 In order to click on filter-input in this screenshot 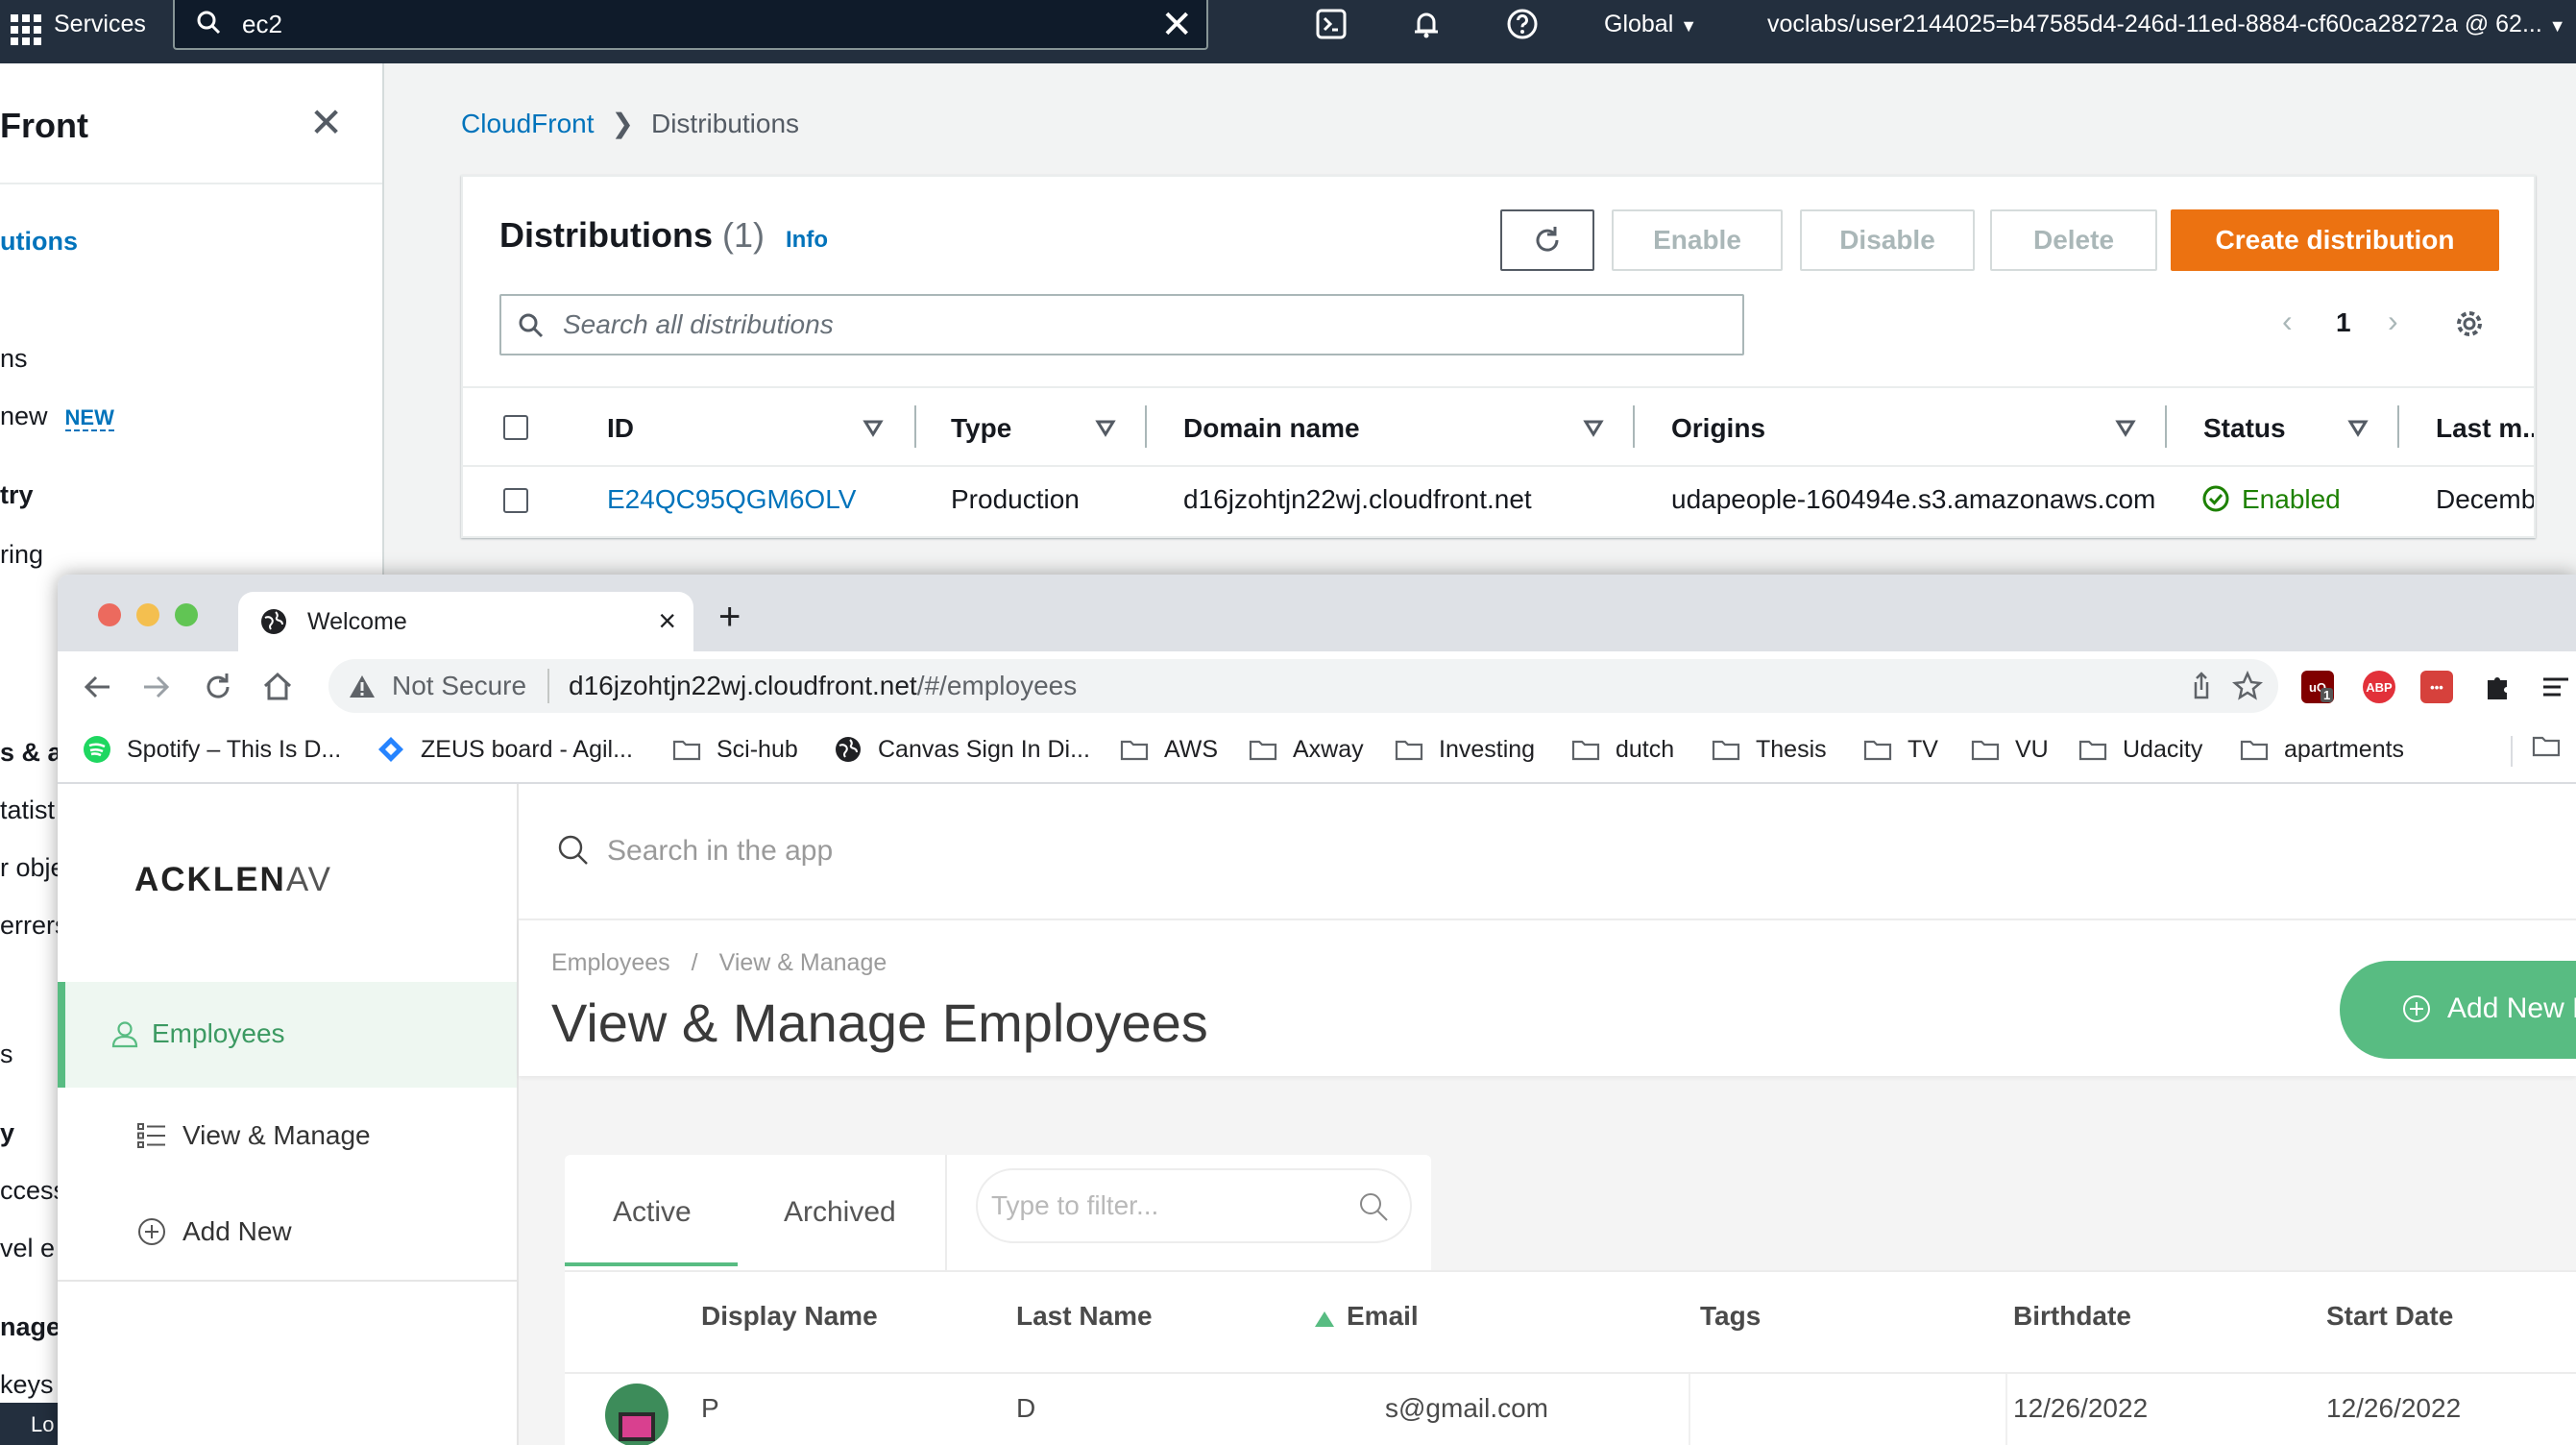, I will do `click(1164, 1206)`.